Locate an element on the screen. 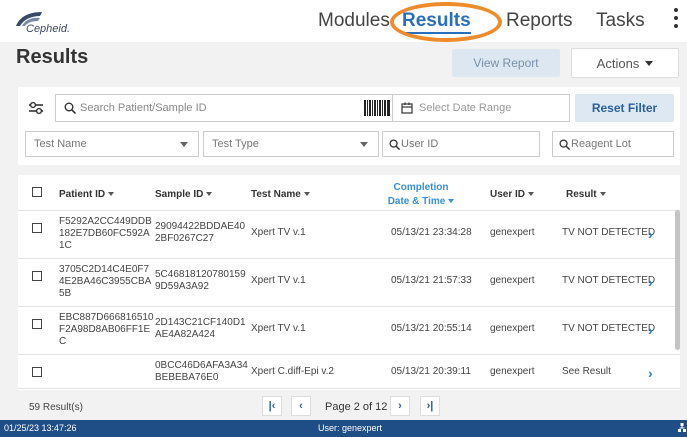  completion-cell: 05/13/21 20:55:14 is located at coordinates (431, 328).